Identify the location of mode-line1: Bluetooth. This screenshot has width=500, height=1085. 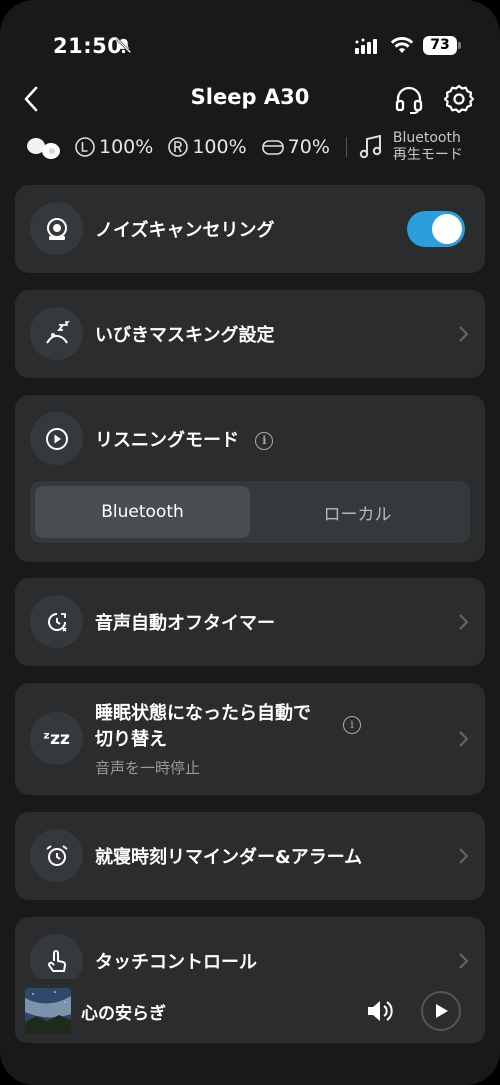
(426, 138).